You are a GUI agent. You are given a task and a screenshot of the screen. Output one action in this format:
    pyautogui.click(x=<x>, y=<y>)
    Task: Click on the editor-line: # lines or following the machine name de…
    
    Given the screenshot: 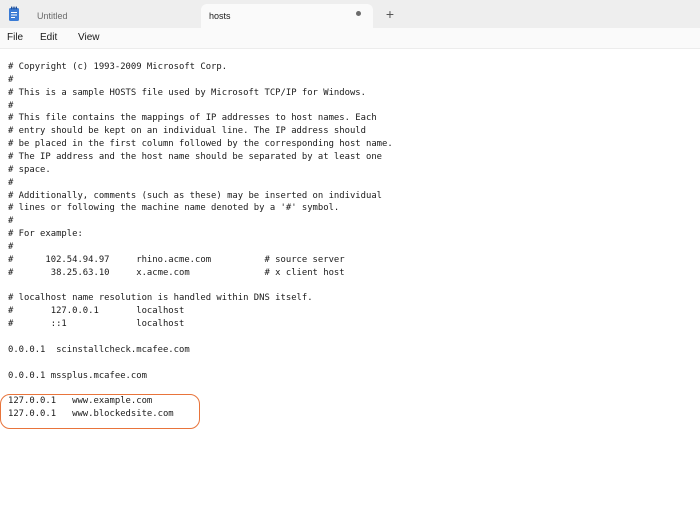 What is the action you would take?
    pyautogui.click(x=174, y=208)
    